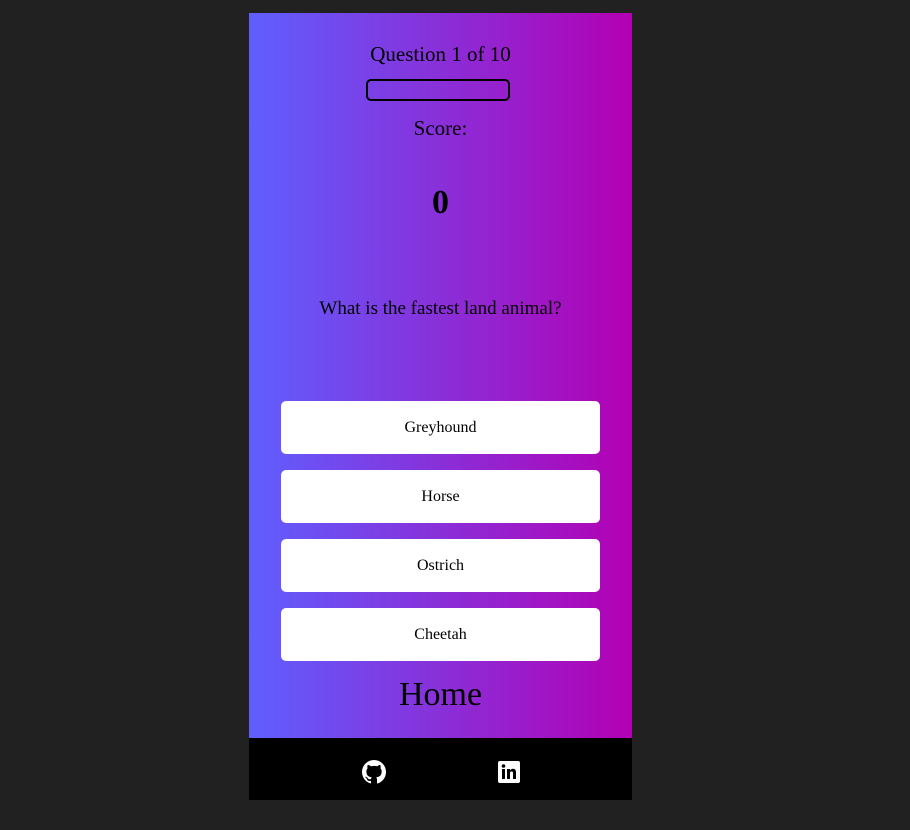 The image size is (910, 830). I want to click on score-value: 0, so click(440, 202).